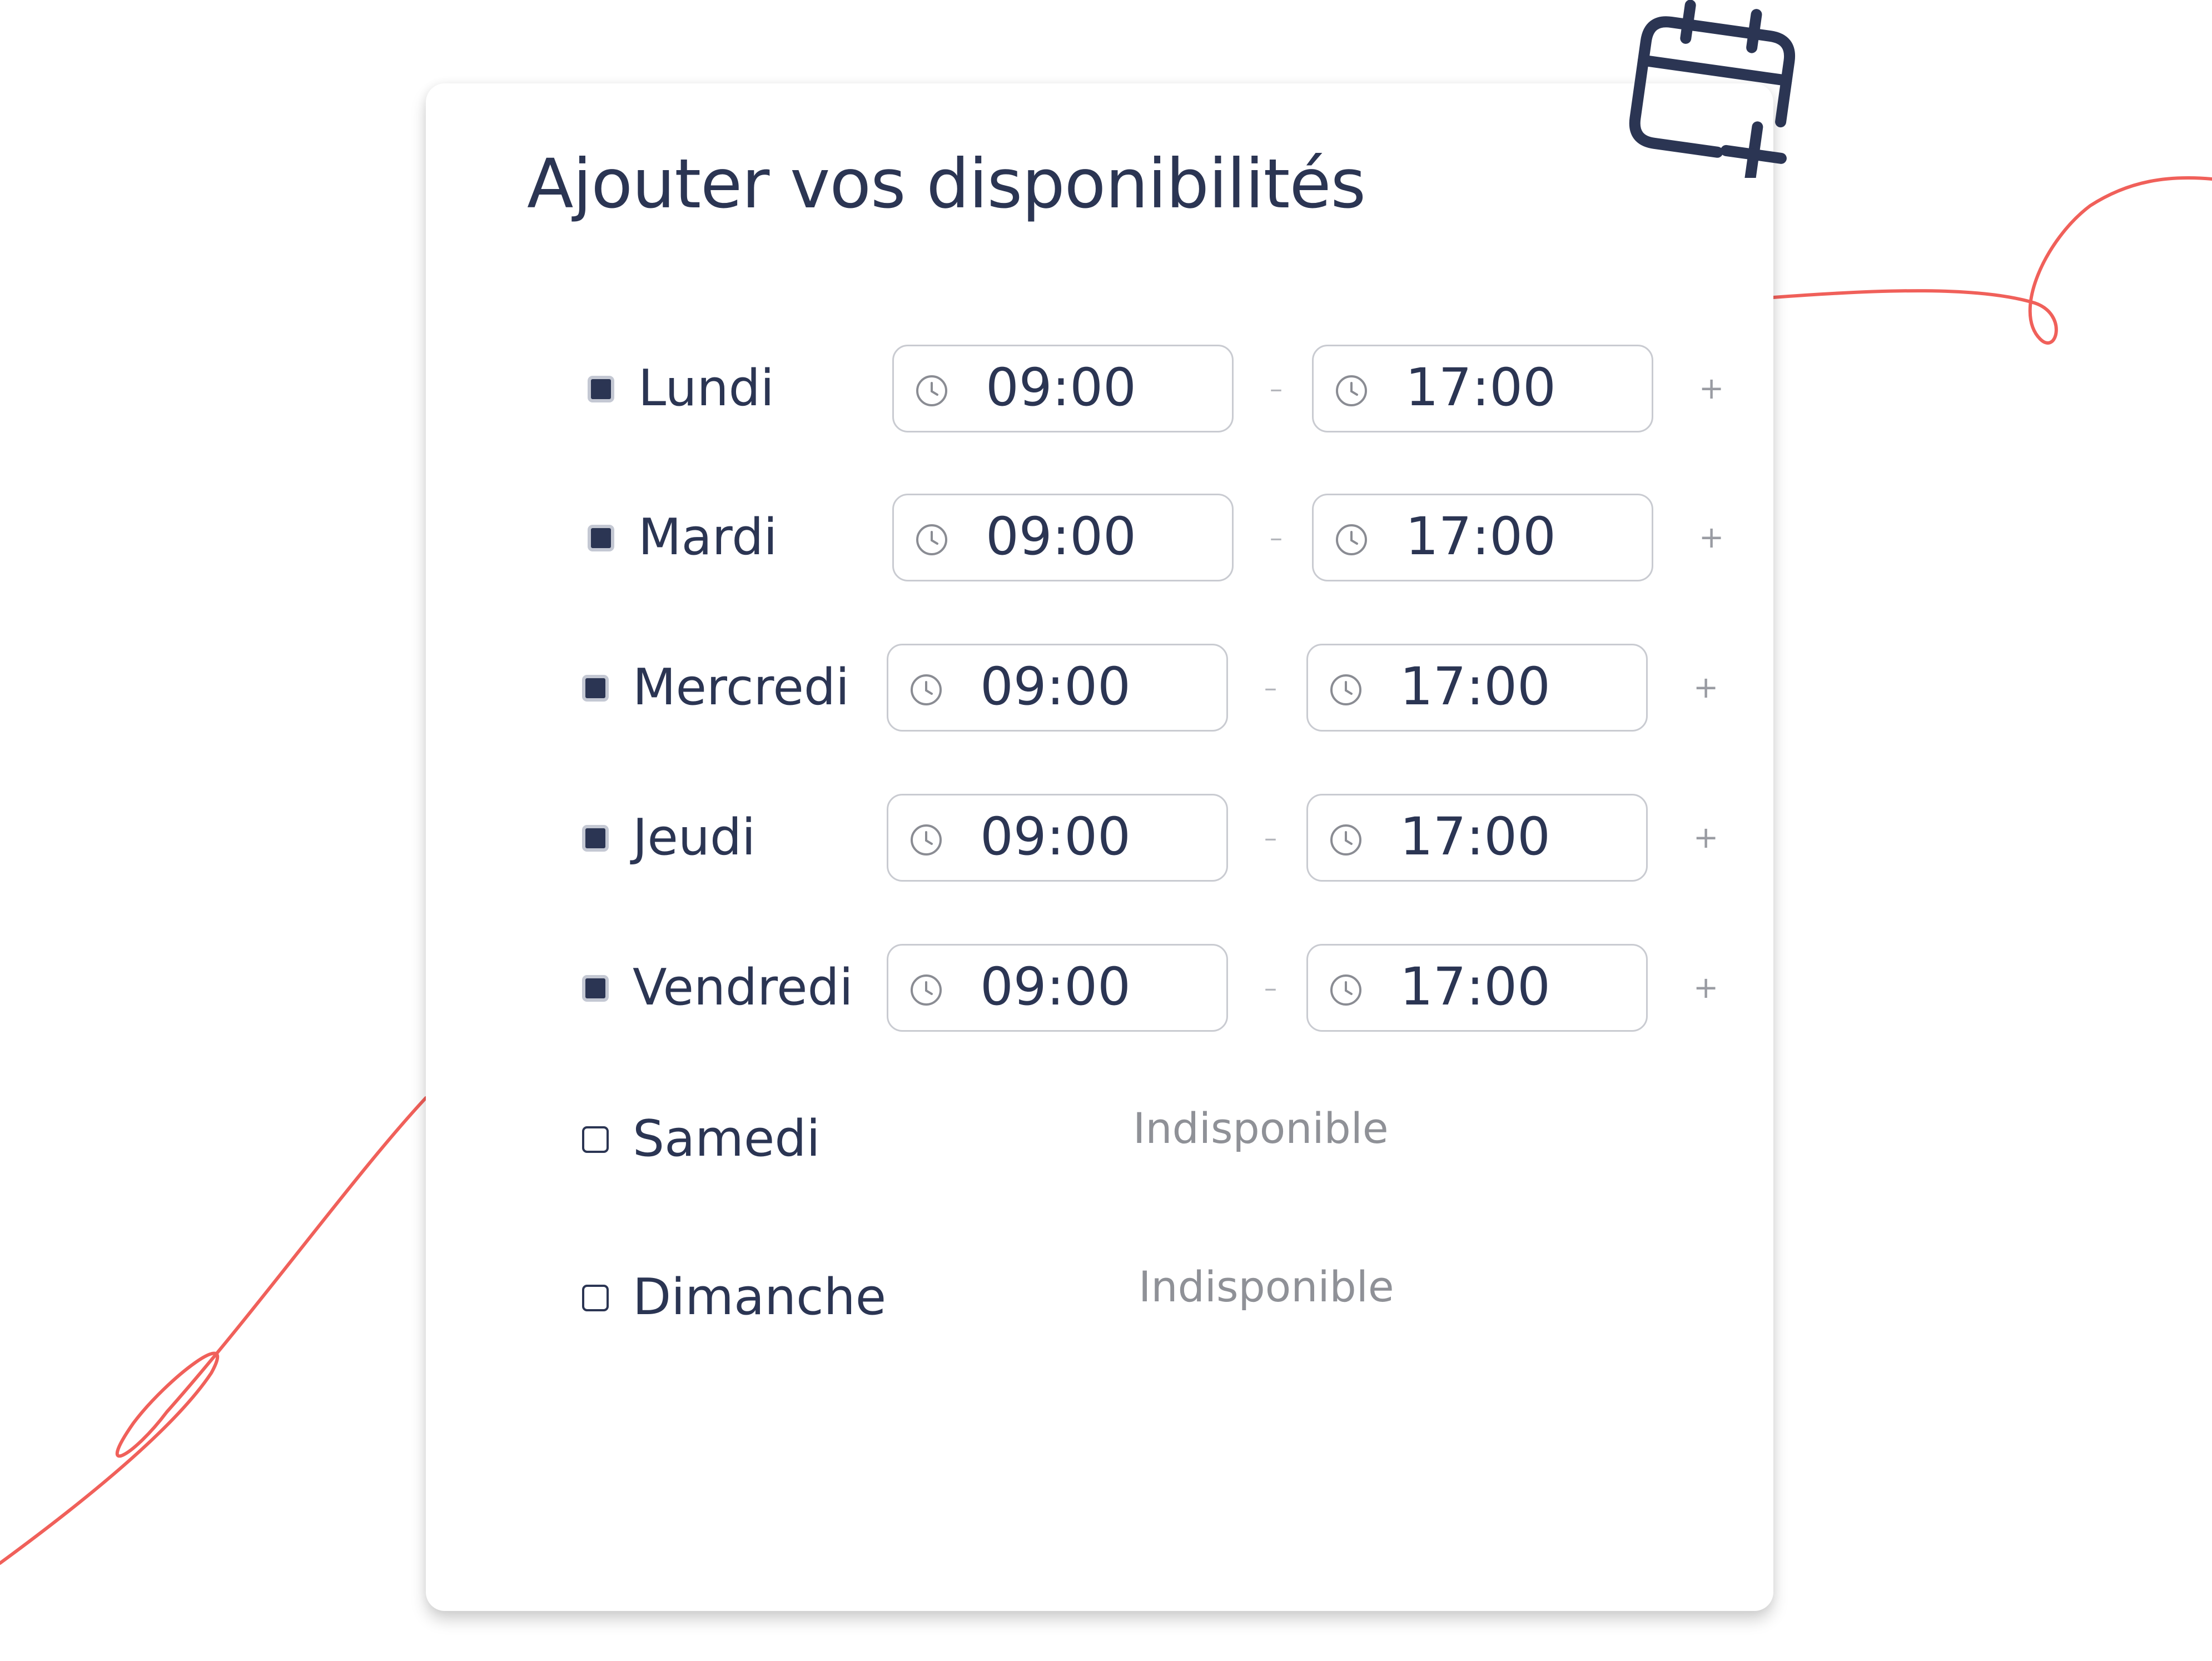  I want to click on day-row-lundi: Lundi 09:00 – 17:00 +, so click(1099, 389).